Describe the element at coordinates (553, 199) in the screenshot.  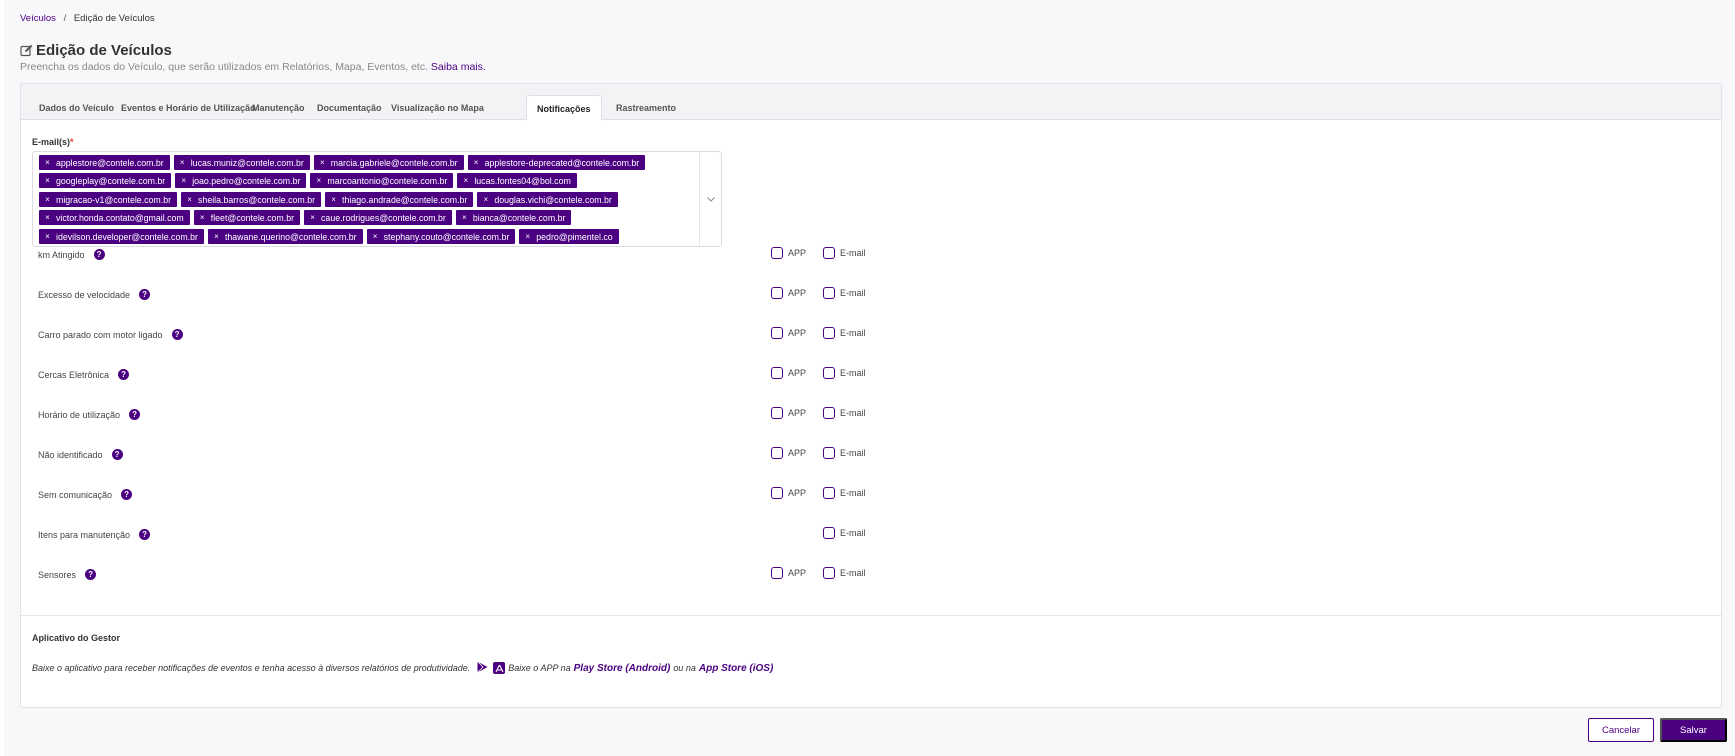
I see `email-chip-label: douglas.vichi@contele.com.br` at that location.